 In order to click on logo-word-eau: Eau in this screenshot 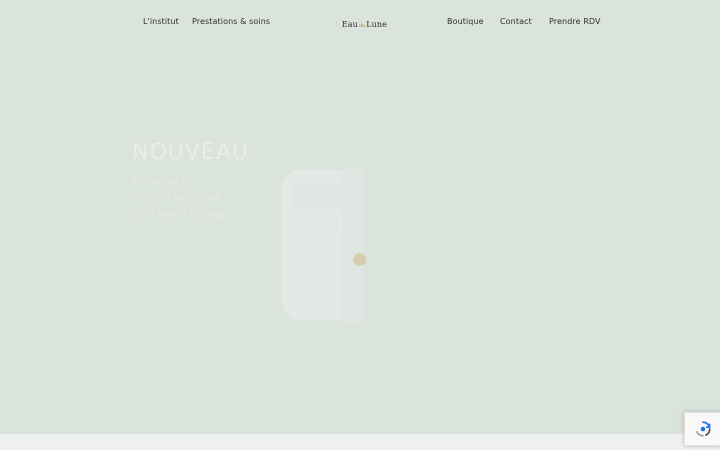, I will do `click(349, 24)`.